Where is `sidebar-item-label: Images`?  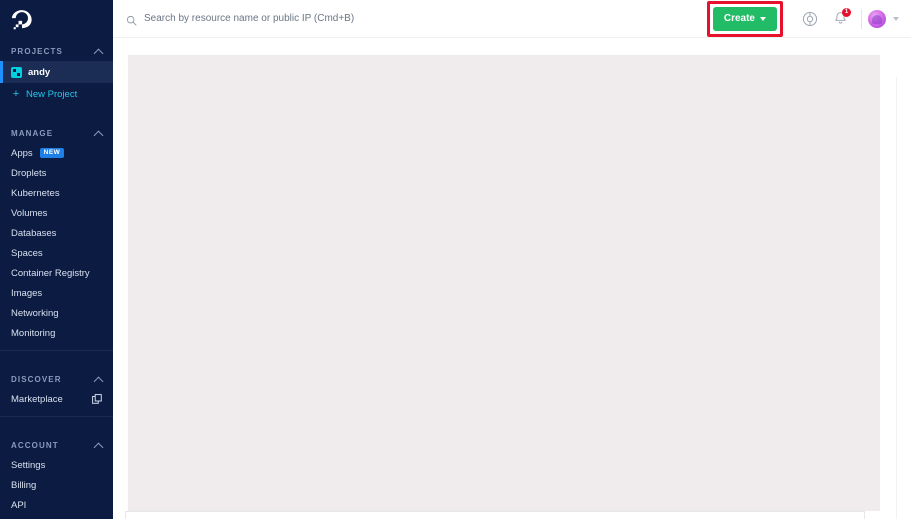
sidebar-item-label: Images is located at coordinates (27, 293).